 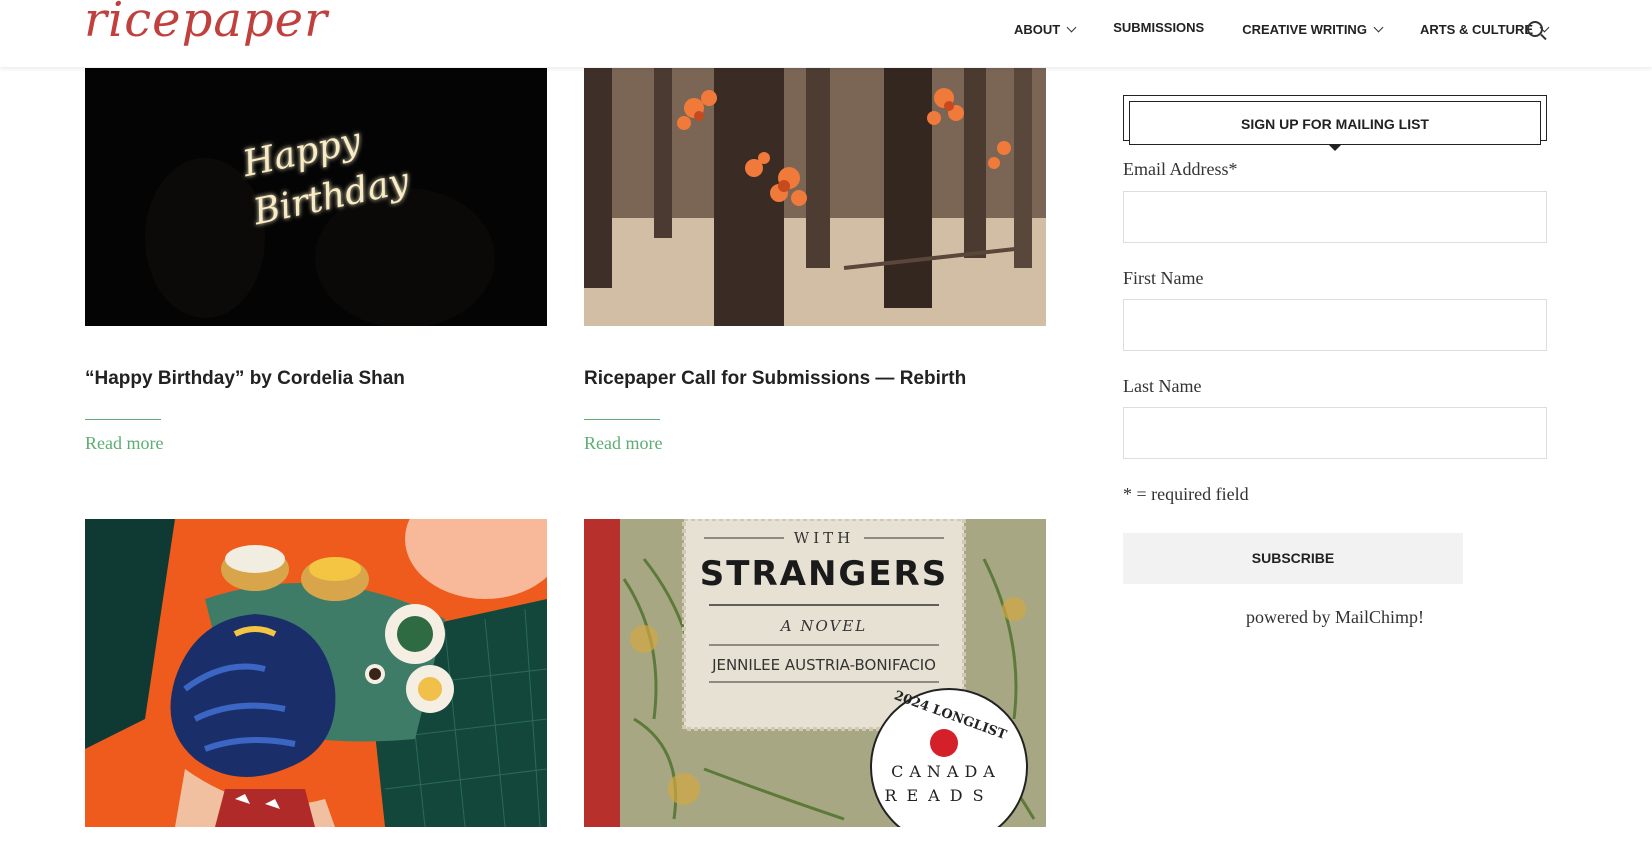 What do you see at coordinates (245, 379) in the screenshot?
I see `post-title: “Happy Birthday” by Cordelia Shan` at bounding box center [245, 379].